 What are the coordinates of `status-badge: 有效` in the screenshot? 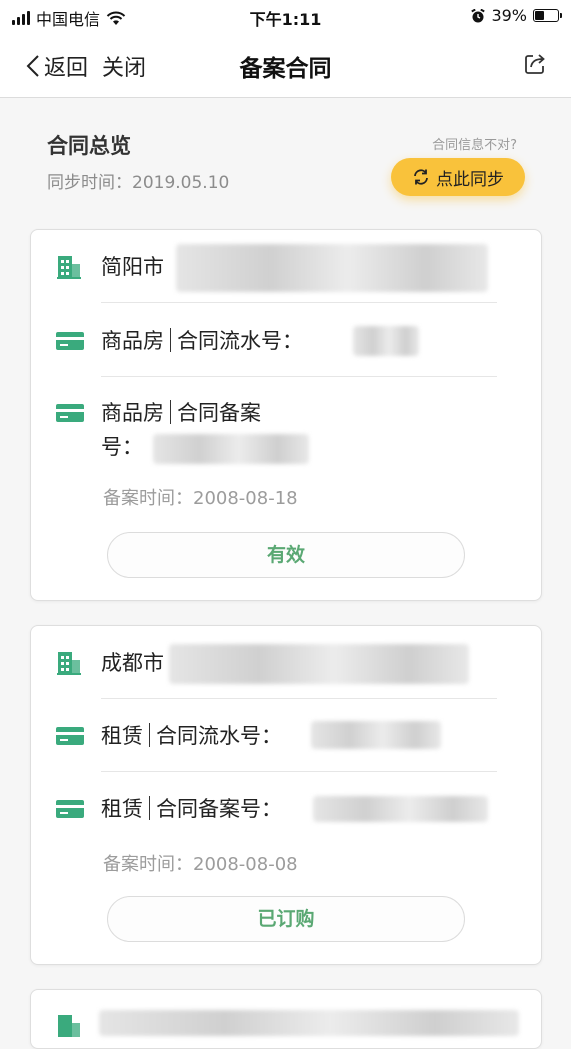 It's located at (286, 555).